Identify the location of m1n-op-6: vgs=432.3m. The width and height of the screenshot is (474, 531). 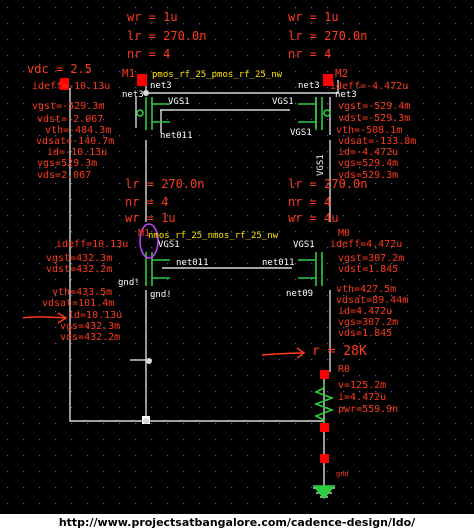
(90, 326).